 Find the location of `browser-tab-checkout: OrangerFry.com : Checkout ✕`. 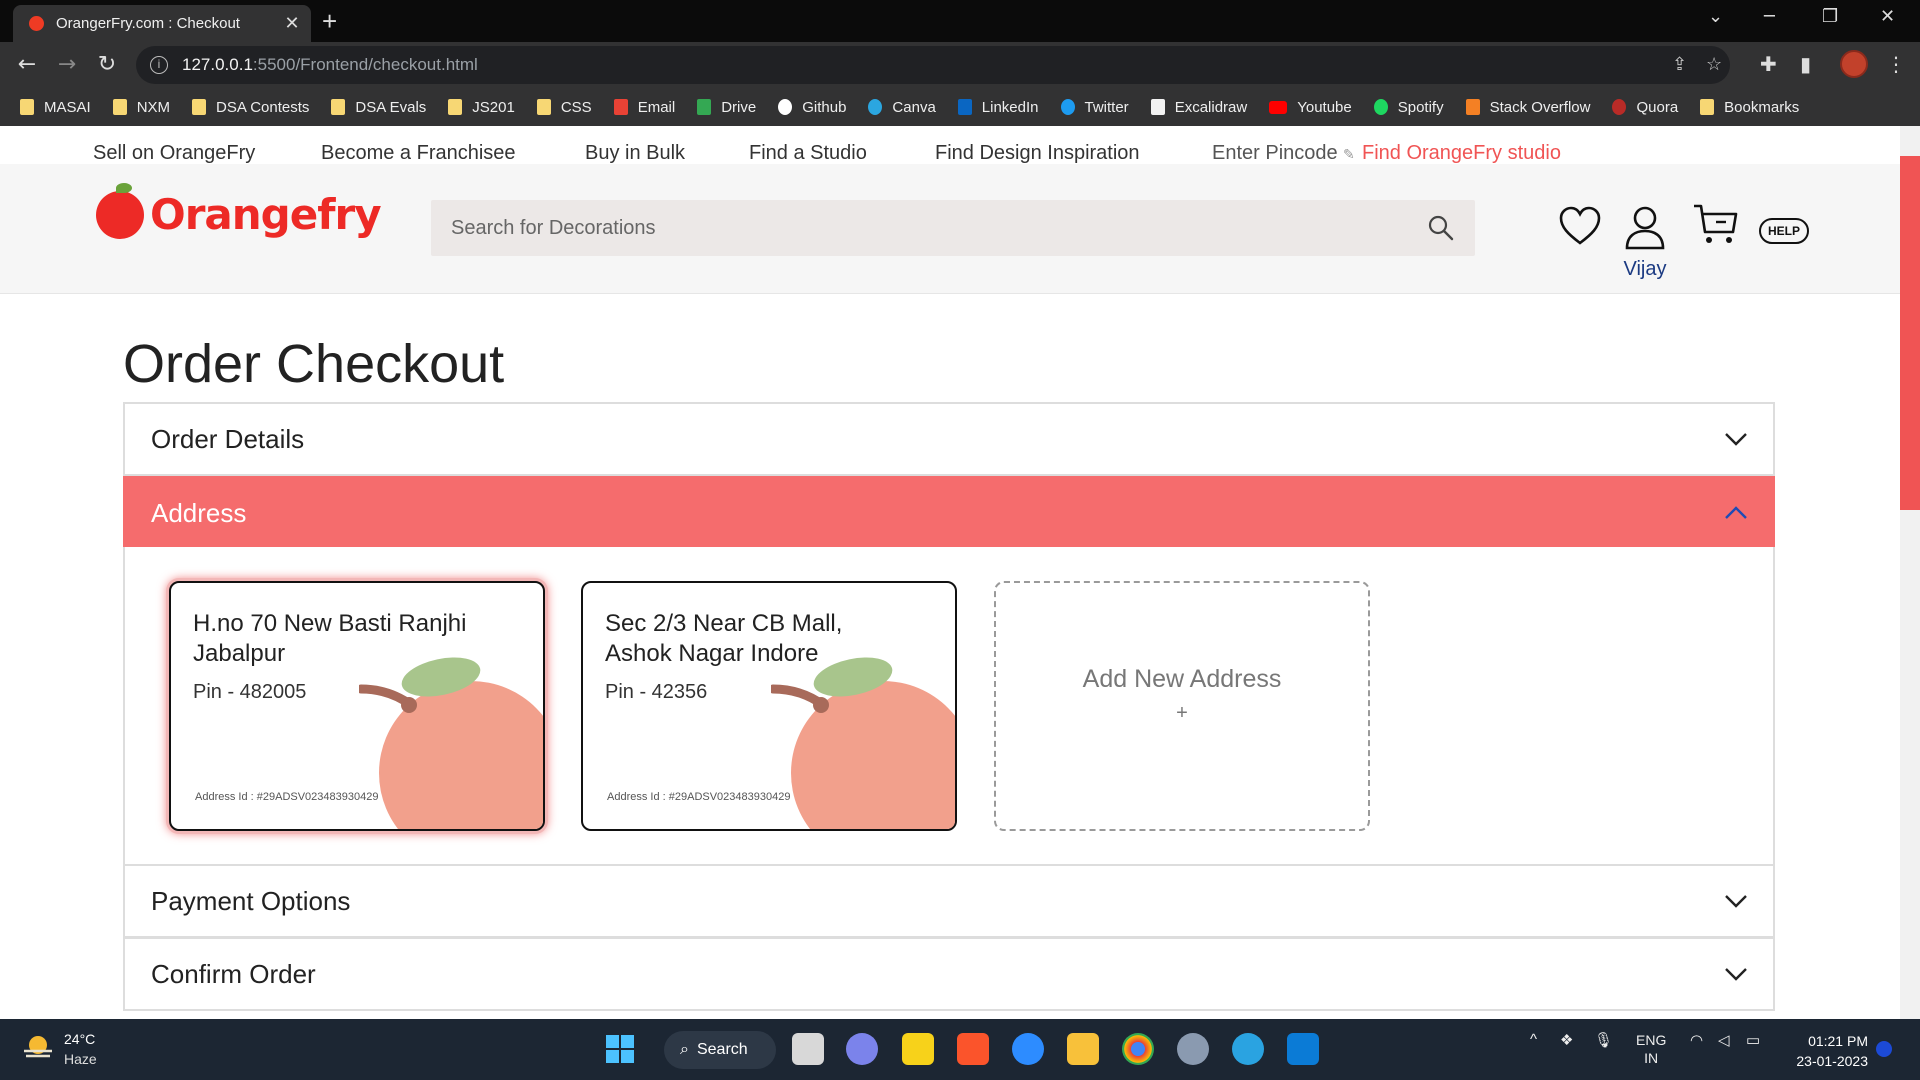

browser-tab-checkout: OrangerFry.com : Checkout ✕ is located at coordinates (162, 23).